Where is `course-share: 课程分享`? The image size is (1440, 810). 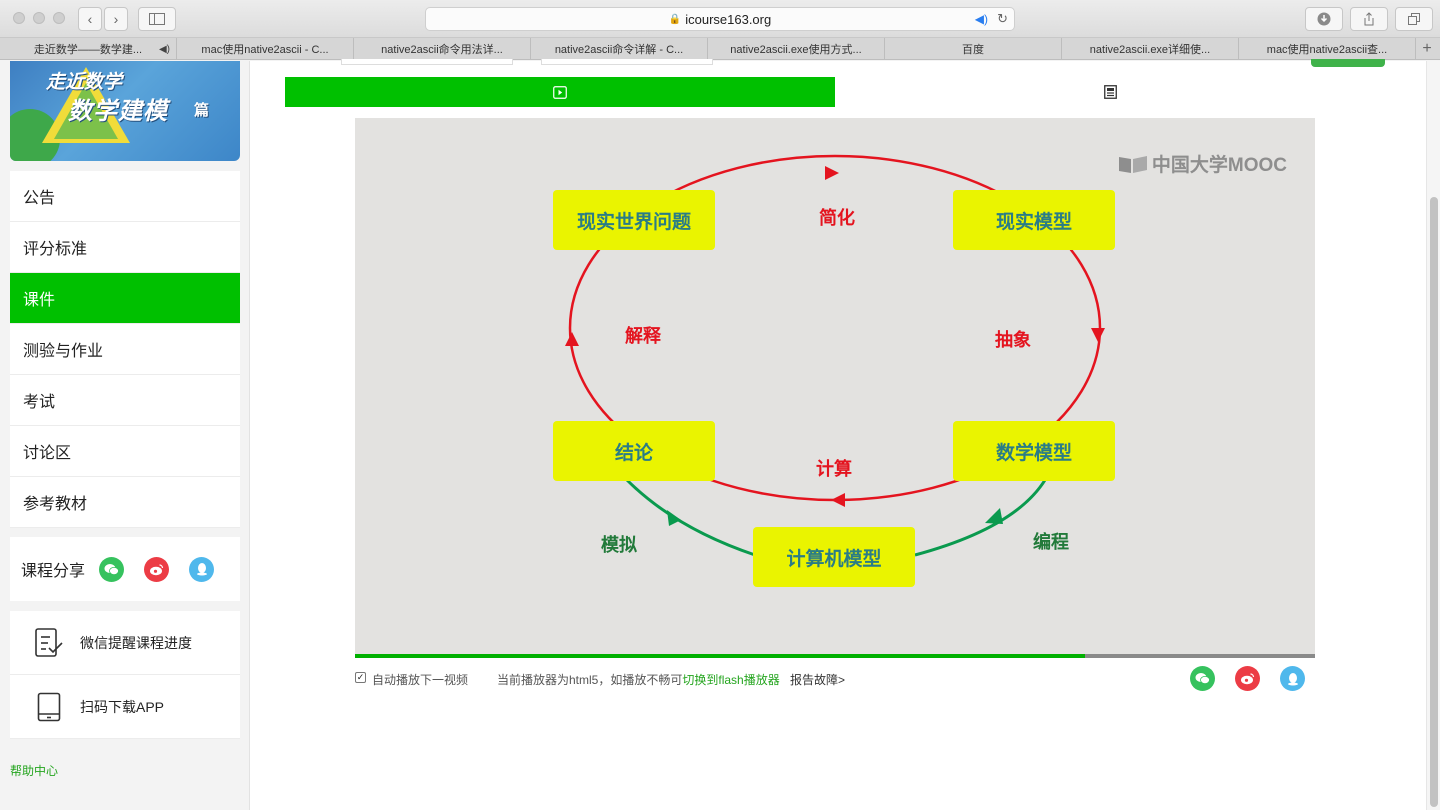 course-share: 课程分享 is located at coordinates (125, 569).